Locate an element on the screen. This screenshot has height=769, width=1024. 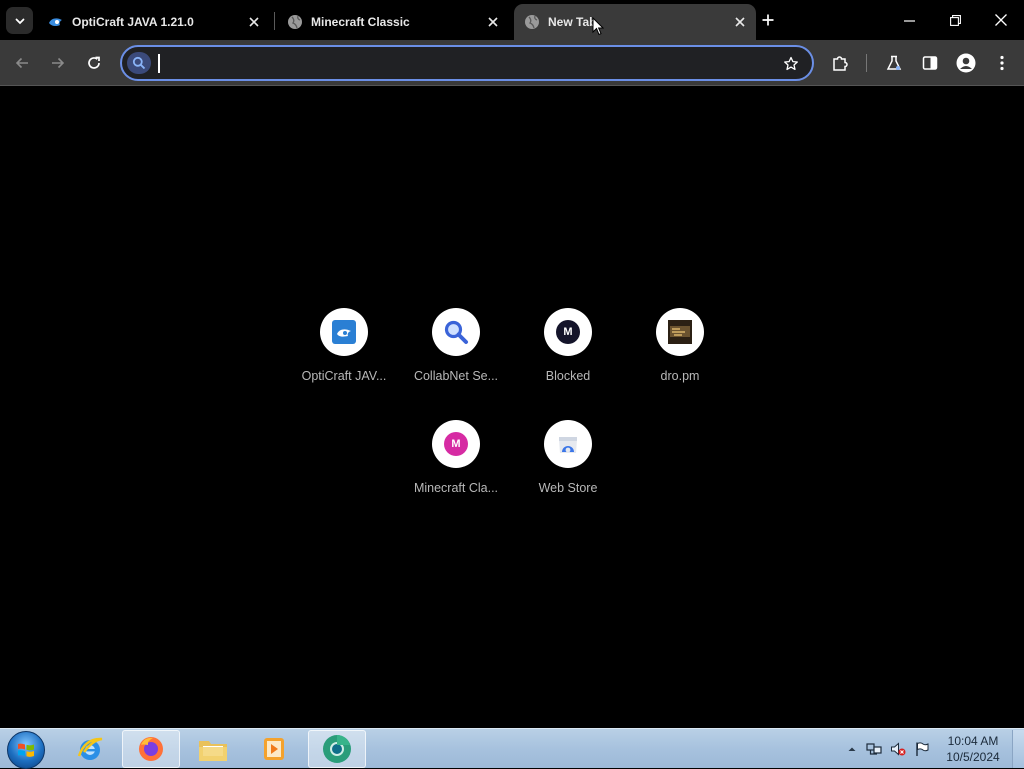
puzzle-icon is located at coordinates (840, 63).